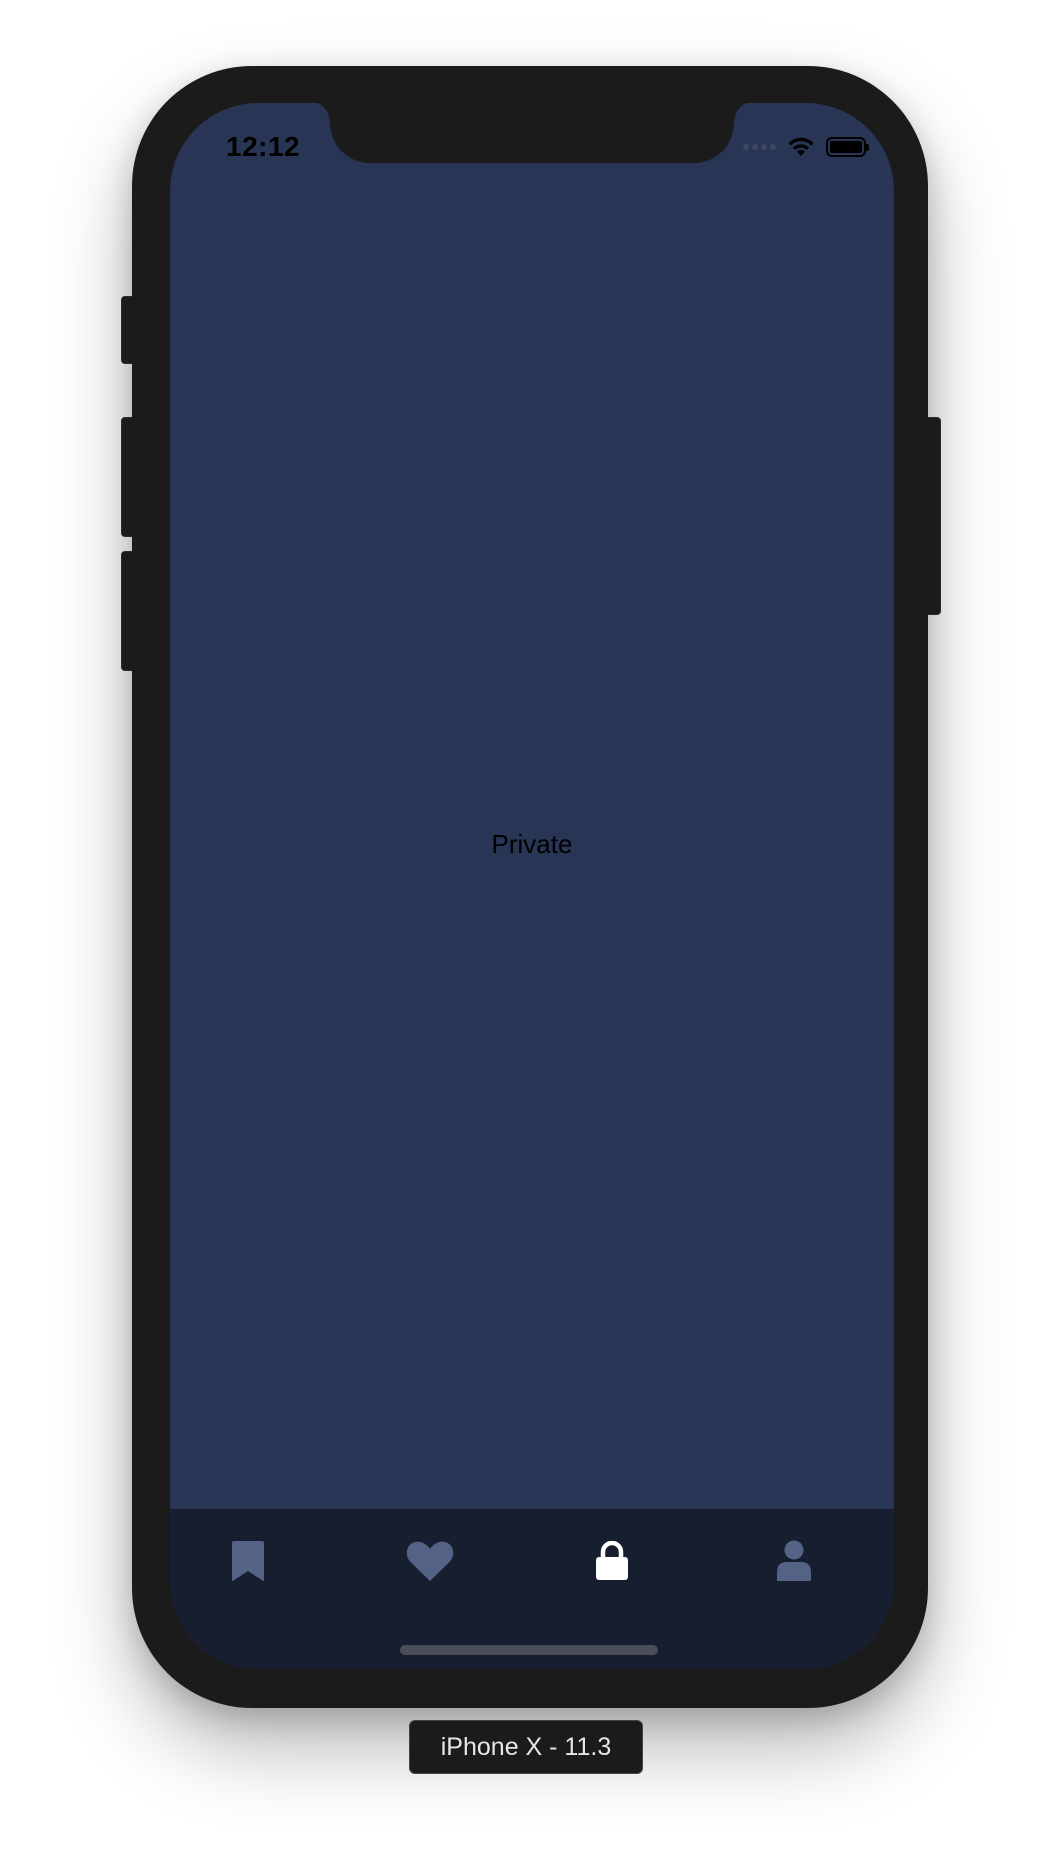 Image resolution: width=1062 pixels, height=1872 pixels. What do you see at coordinates (532, 133) in the screenshot?
I see `notch` at bounding box center [532, 133].